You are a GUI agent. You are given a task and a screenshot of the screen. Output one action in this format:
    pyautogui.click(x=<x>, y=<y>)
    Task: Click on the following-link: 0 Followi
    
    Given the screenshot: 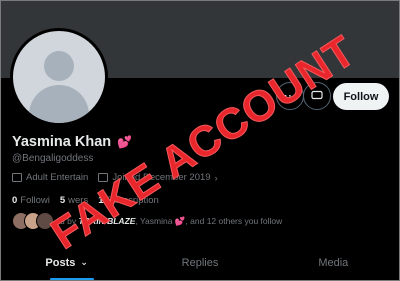 What is the action you would take?
    pyautogui.click(x=31, y=200)
    